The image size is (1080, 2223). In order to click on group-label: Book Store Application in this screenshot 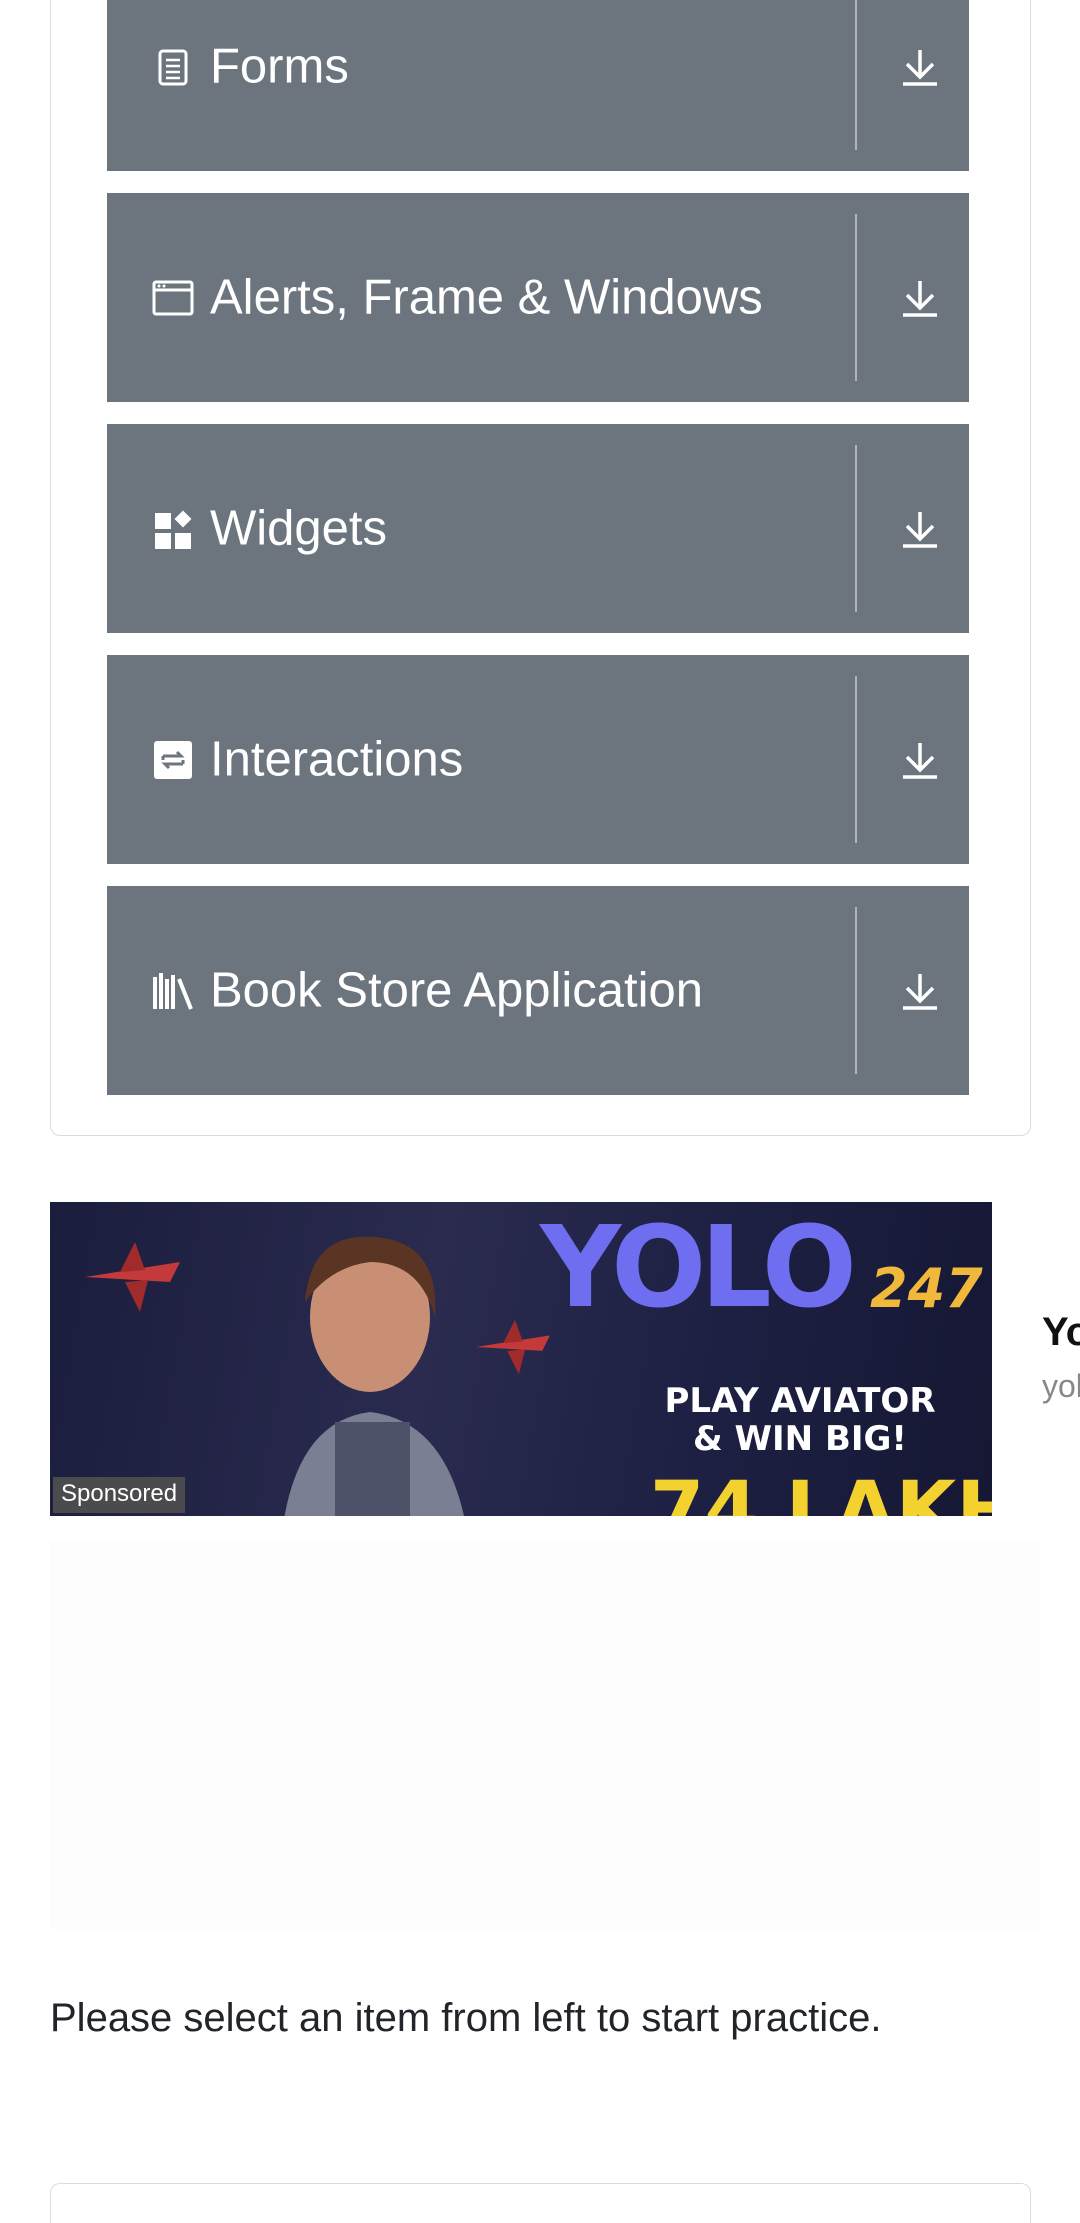, I will do `click(457, 990)`.